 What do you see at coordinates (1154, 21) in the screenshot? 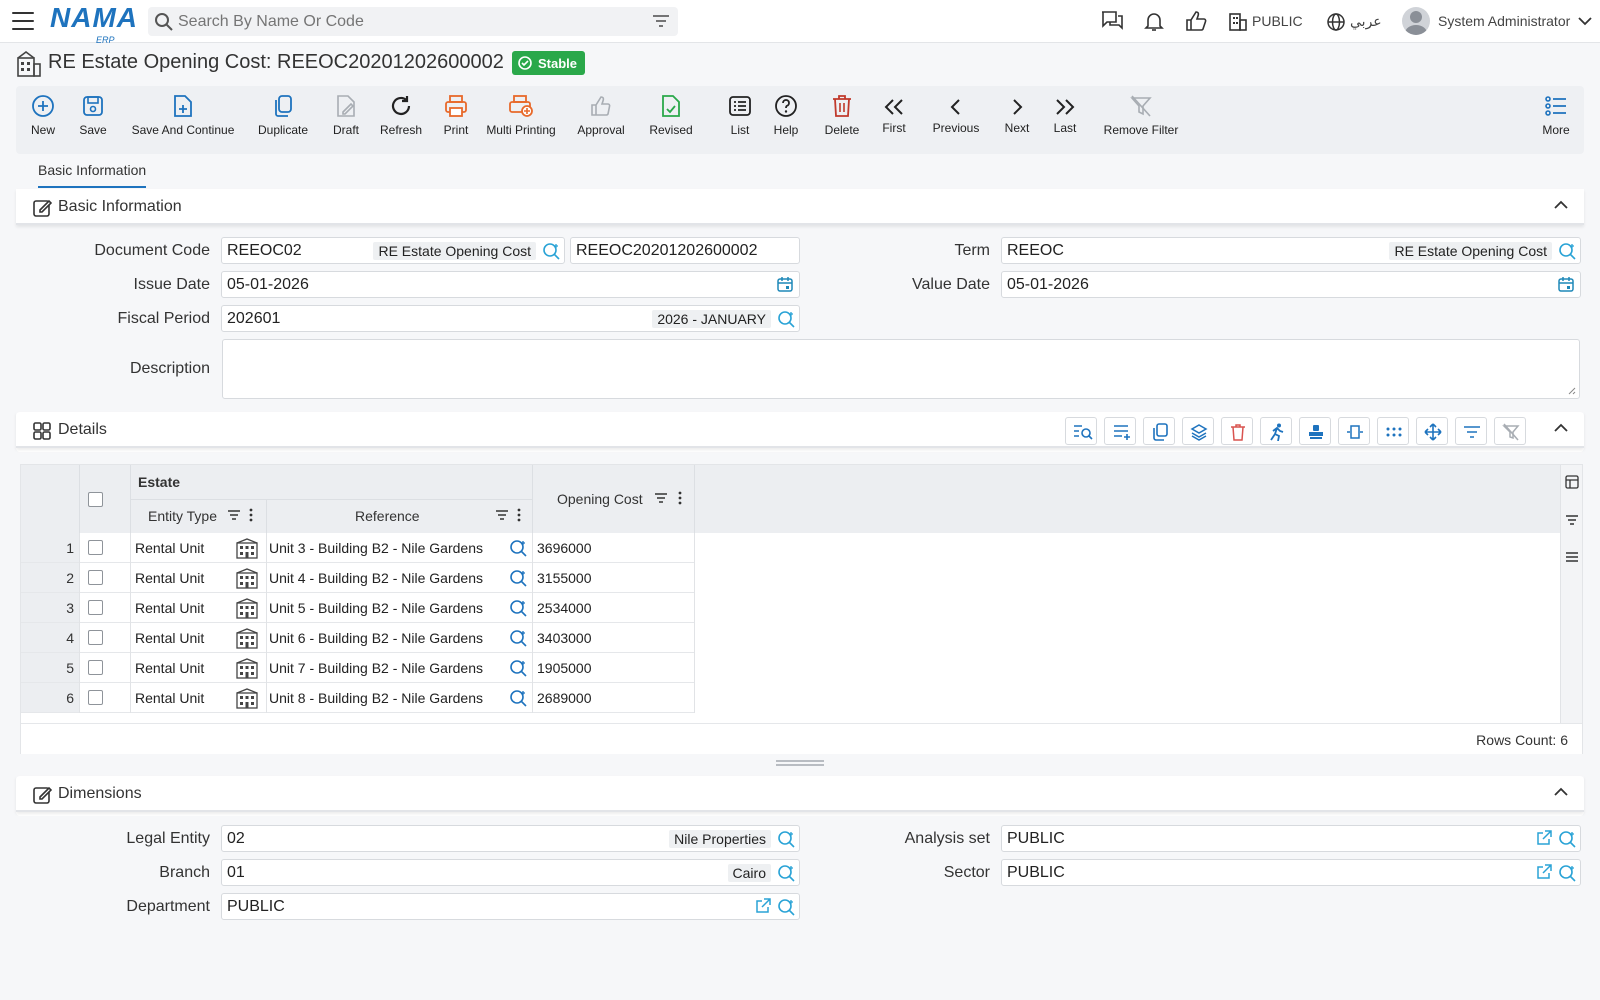
I see `bell-icon` at bounding box center [1154, 21].